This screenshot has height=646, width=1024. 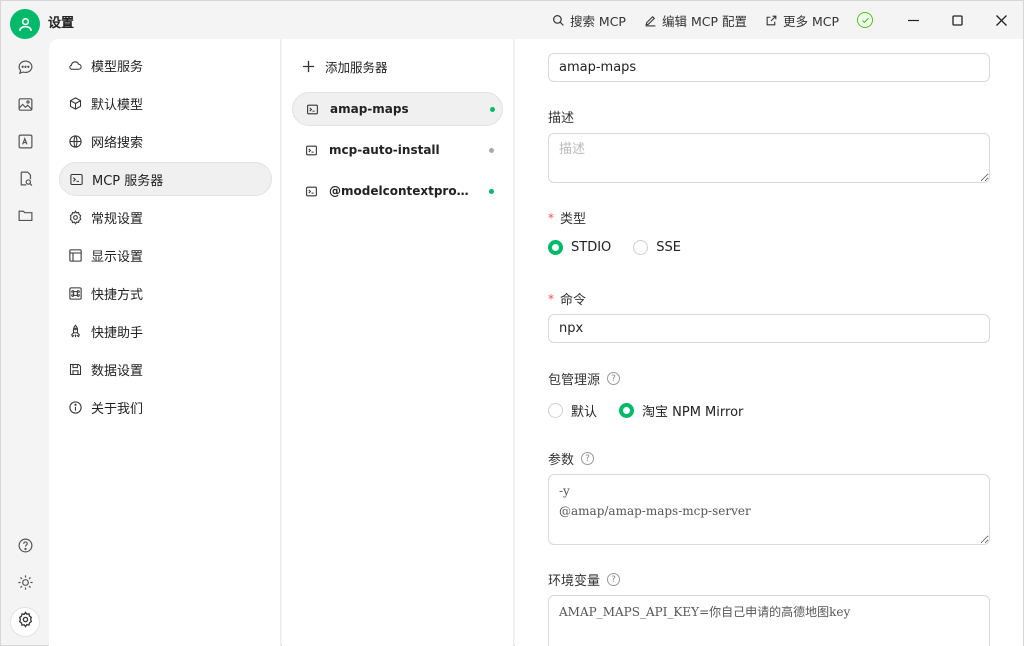 What do you see at coordinates (401, 191) in the screenshot?
I see `server-name: @modelcontextprotocol/server-filesystem` at bounding box center [401, 191].